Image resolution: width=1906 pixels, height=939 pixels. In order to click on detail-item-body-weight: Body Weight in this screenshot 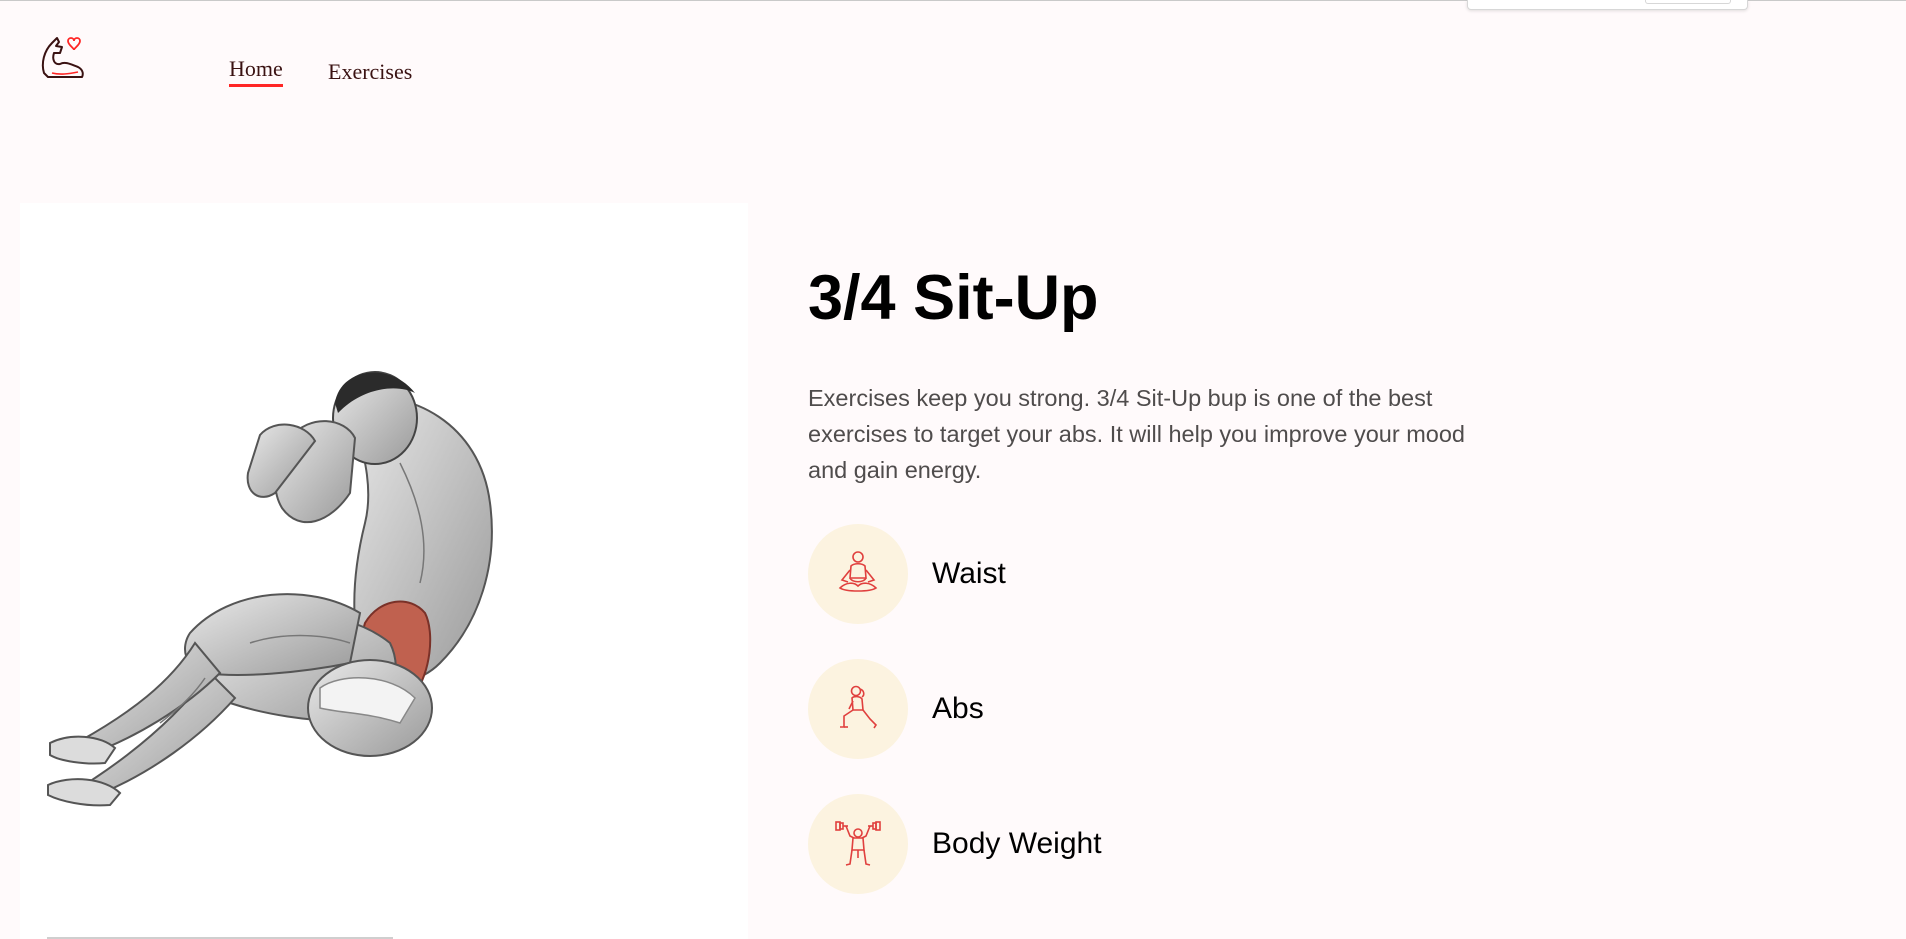, I will do `click(955, 844)`.